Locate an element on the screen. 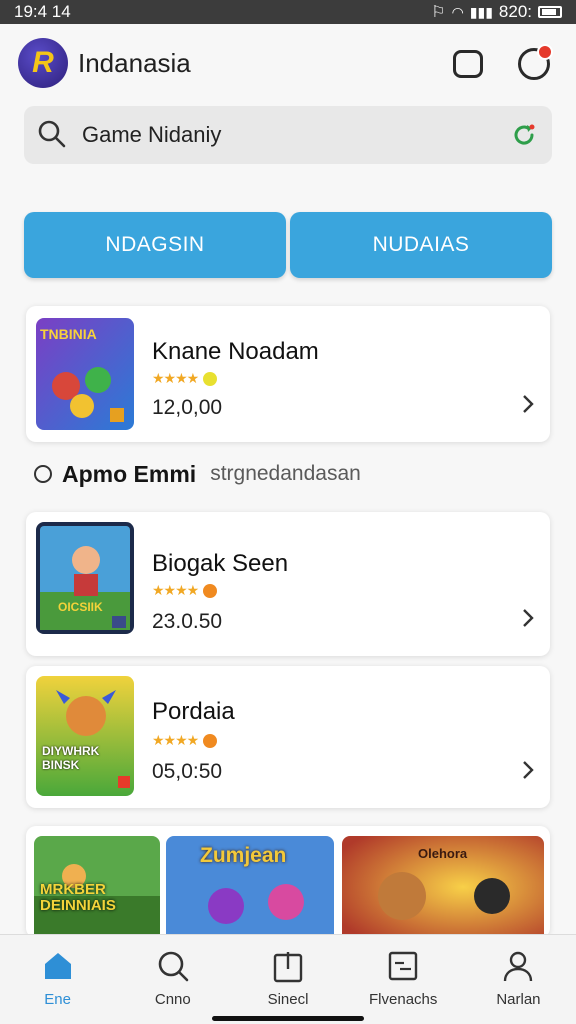 This screenshot has width=576, height=1024. banner-label: Zumjean is located at coordinates (243, 855).